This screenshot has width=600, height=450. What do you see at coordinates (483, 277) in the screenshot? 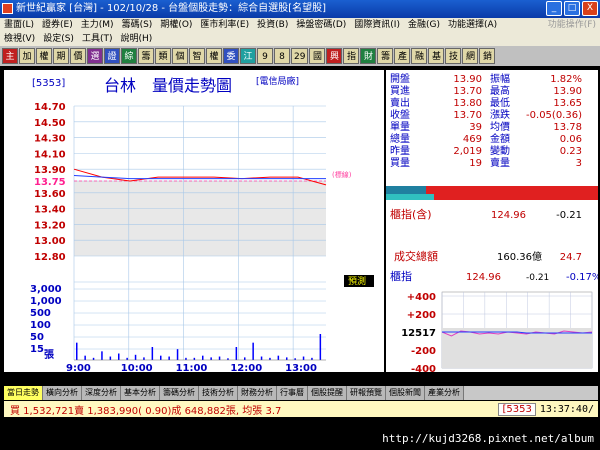
I see `mini-value: 124.96` at bounding box center [483, 277].